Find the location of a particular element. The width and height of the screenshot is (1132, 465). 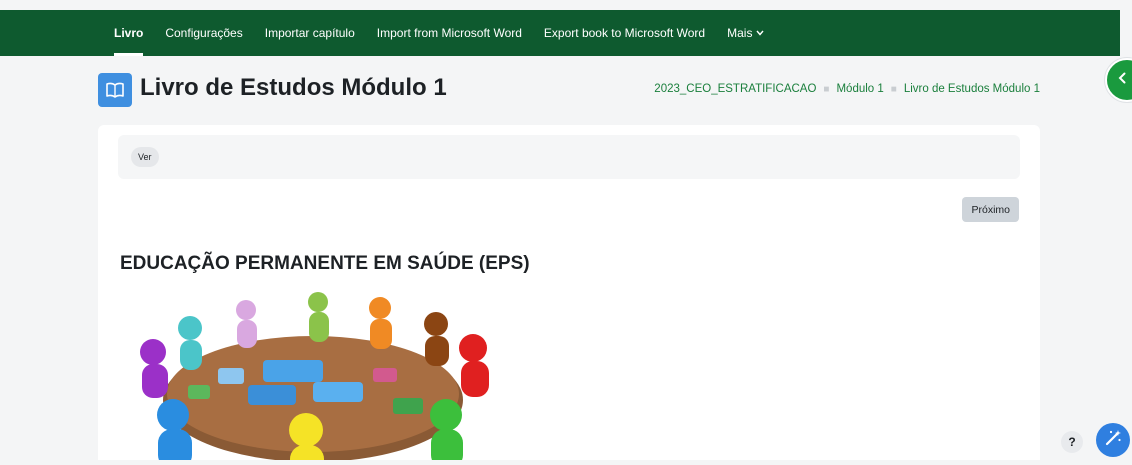

round-table-puzzle-illustration is located at coordinates (313, 377).